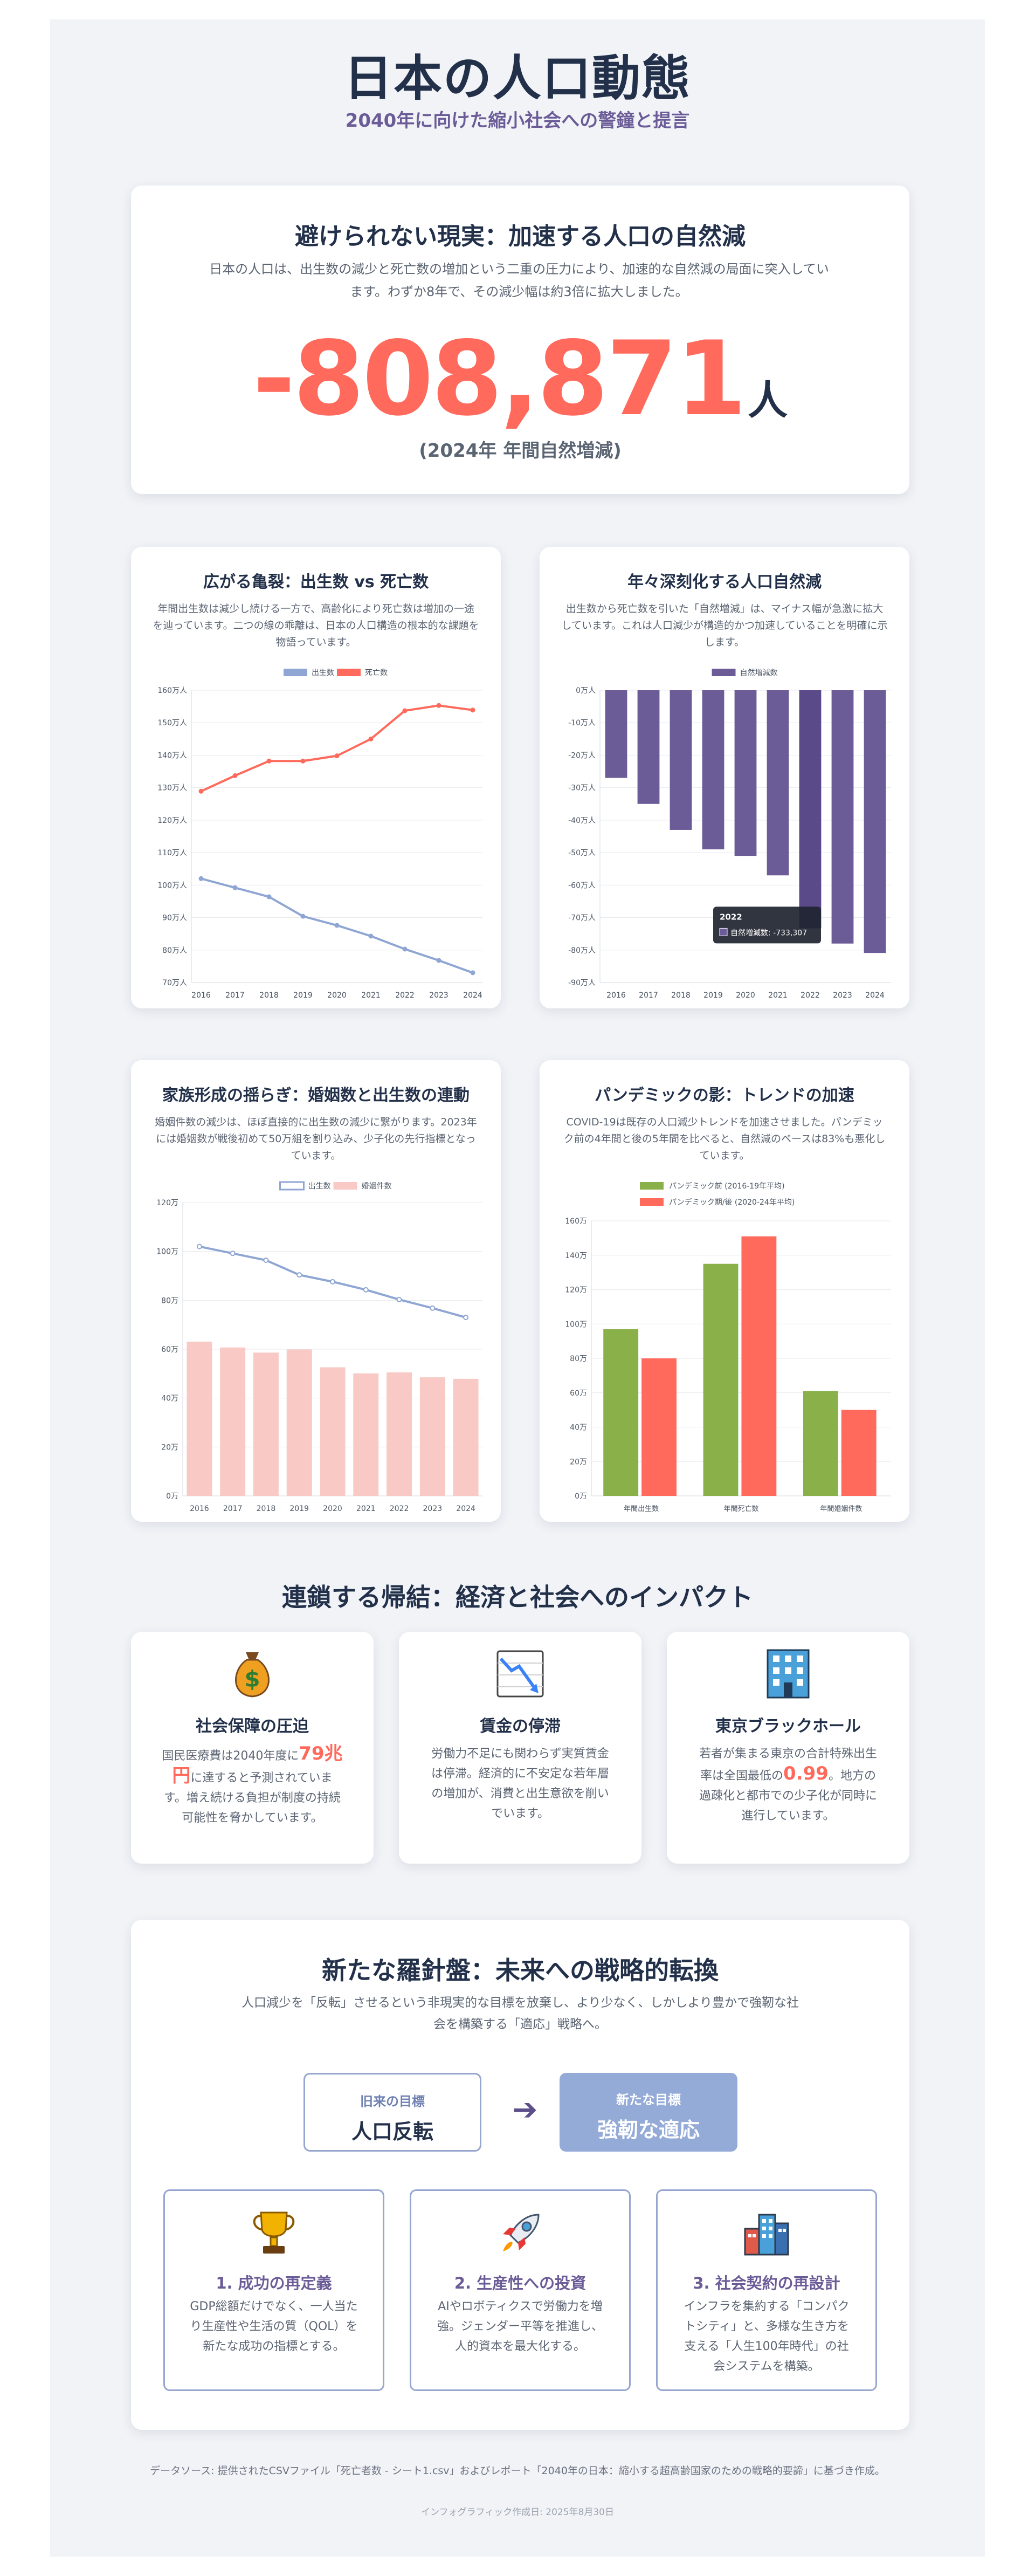 The height and width of the screenshot is (2576, 1035). What do you see at coordinates (253, 1798) in the screenshot?
I see `impact-text-after: に達すると予測されています。増え続ける負担が制度の持続可能性を脅かしています。` at bounding box center [253, 1798].